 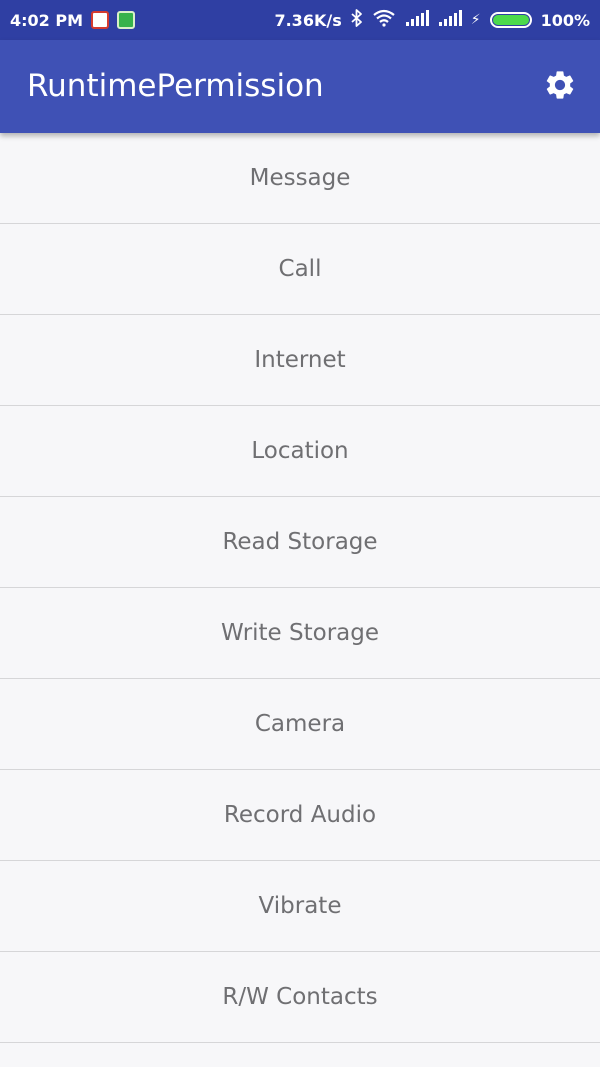 What do you see at coordinates (300, 633) in the screenshot?
I see `permission-item-write-storage: Write Storage` at bounding box center [300, 633].